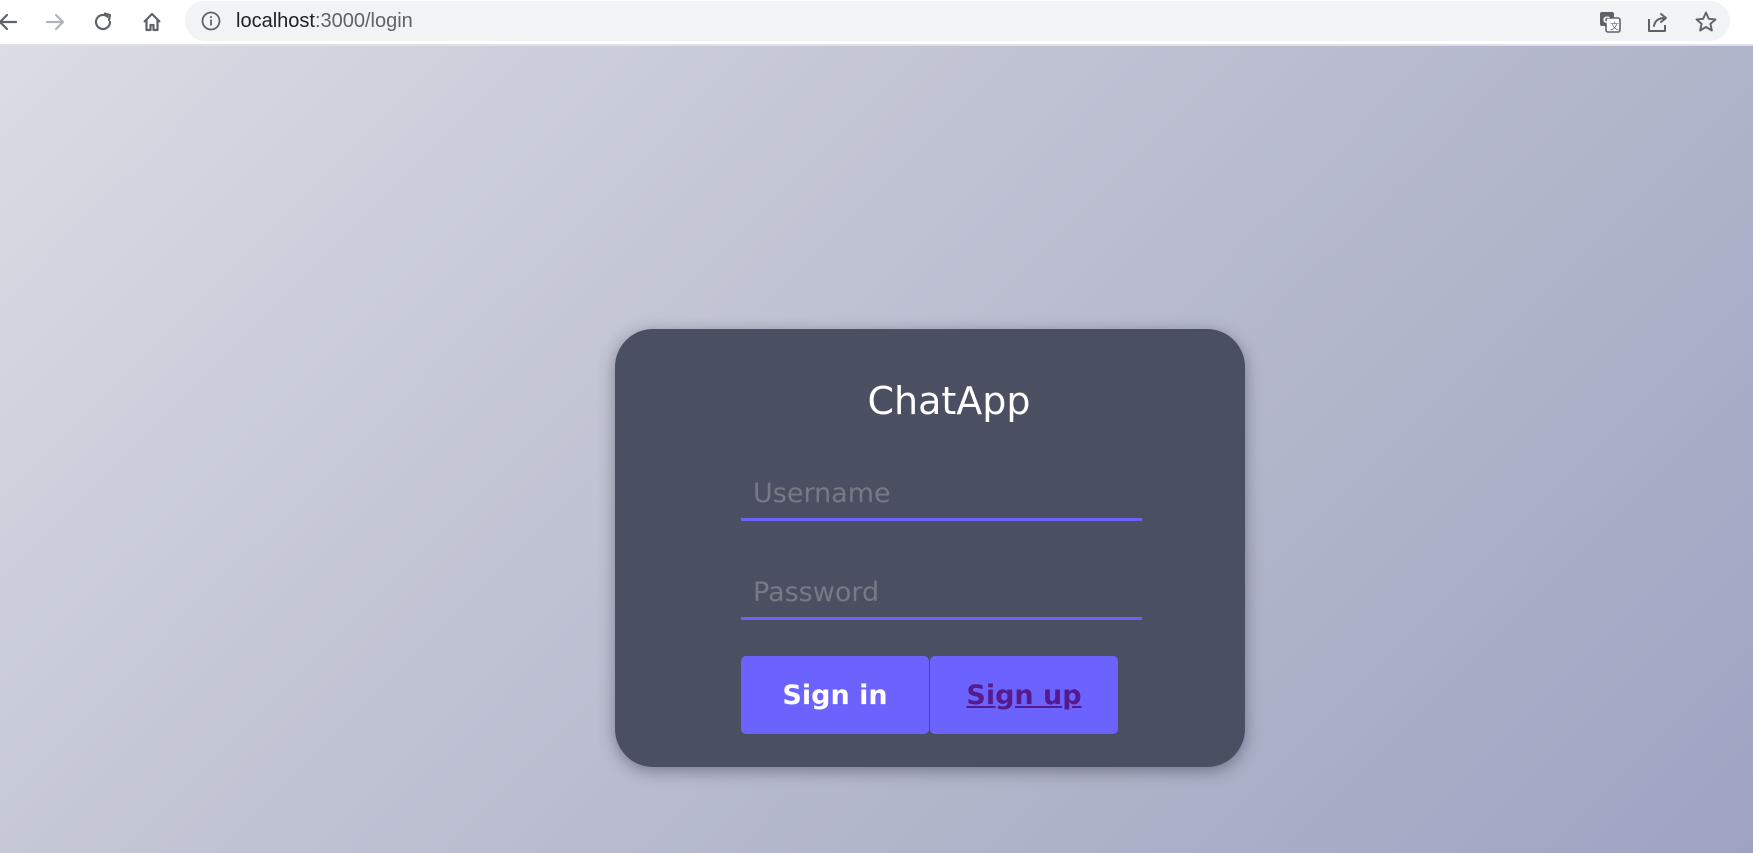  What do you see at coordinates (835, 695) in the screenshot?
I see `sign-in-button: Sign in` at bounding box center [835, 695].